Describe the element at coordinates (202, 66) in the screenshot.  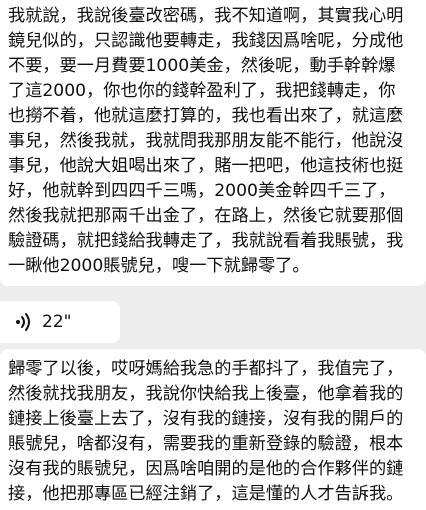
I see `message-line: 不要，要一月費要1000美金，然後呢，動手幹幹爆` at that location.